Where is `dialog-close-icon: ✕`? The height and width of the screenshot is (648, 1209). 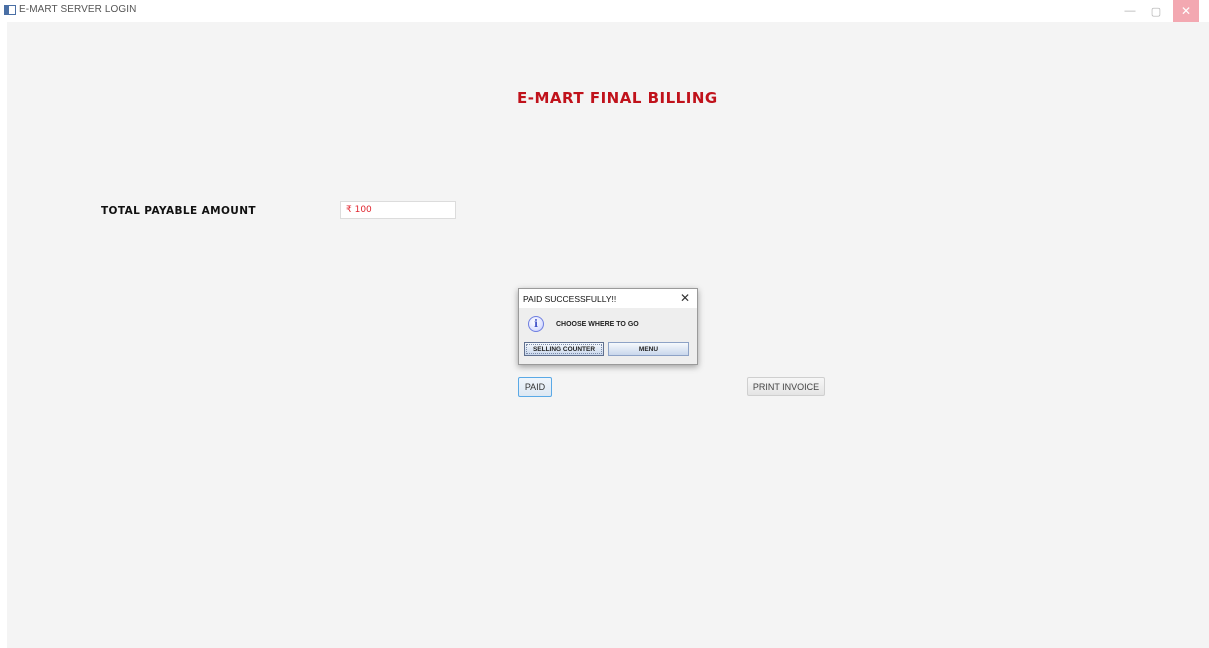 dialog-close-icon: ✕ is located at coordinates (685, 298).